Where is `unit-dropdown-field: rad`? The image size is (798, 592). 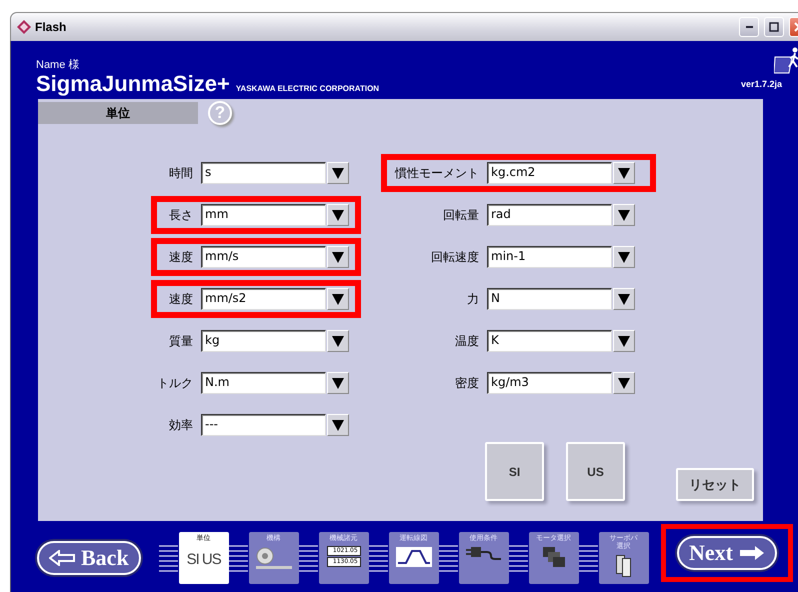 unit-dropdown-field: rad is located at coordinates (549, 215).